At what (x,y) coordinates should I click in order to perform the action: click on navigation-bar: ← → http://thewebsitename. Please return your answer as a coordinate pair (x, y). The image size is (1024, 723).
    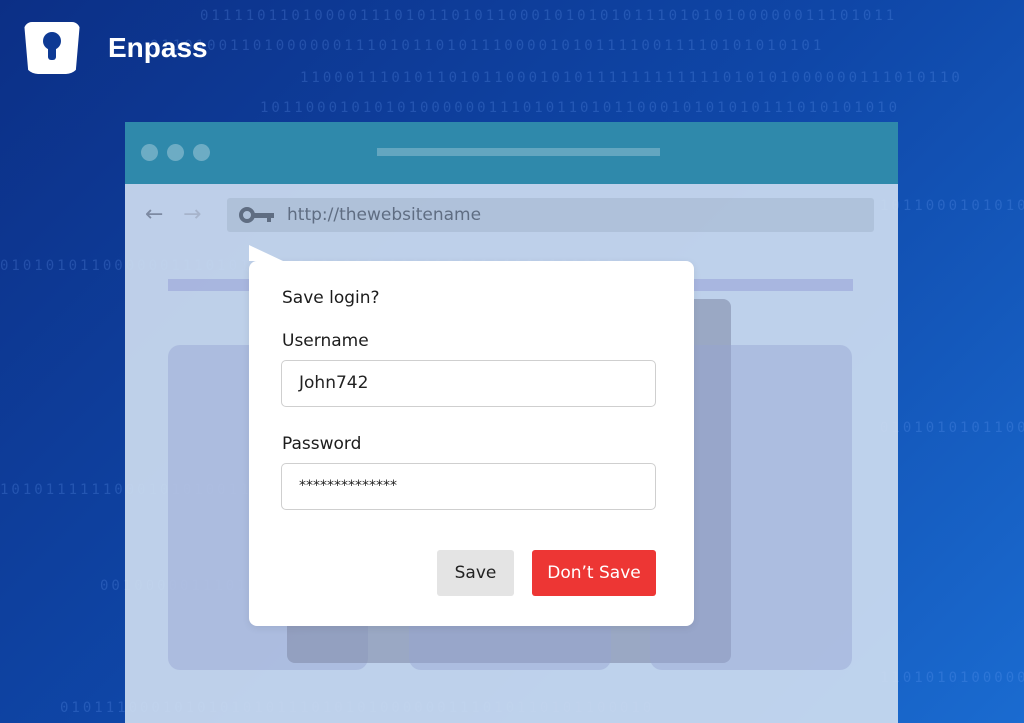
    Looking at the image, I should click on (511, 215).